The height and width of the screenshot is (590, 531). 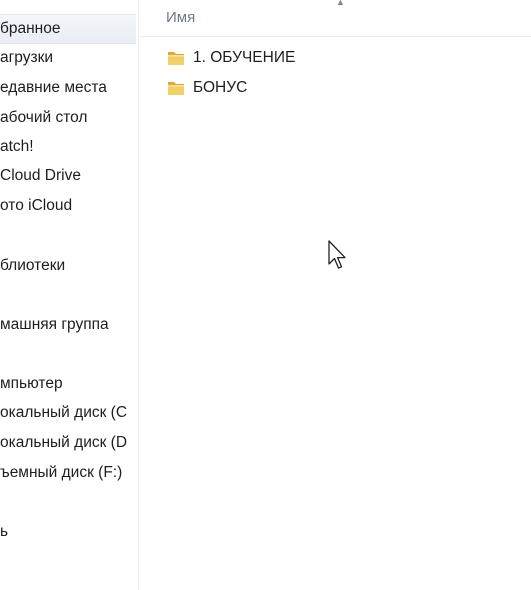 I want to click on nav-item-label: машняя группа, so click(x=54, y=324).